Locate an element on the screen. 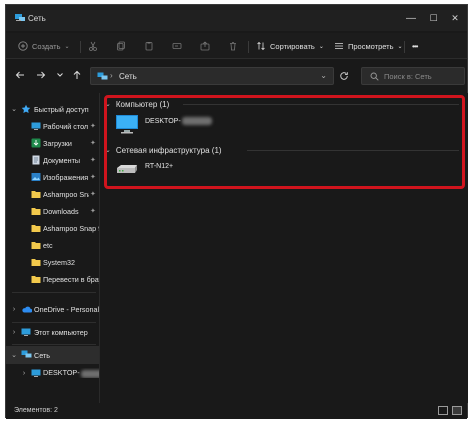 This screenshot has width=474, height=424. router-icon is located at coordinates (127, 170).